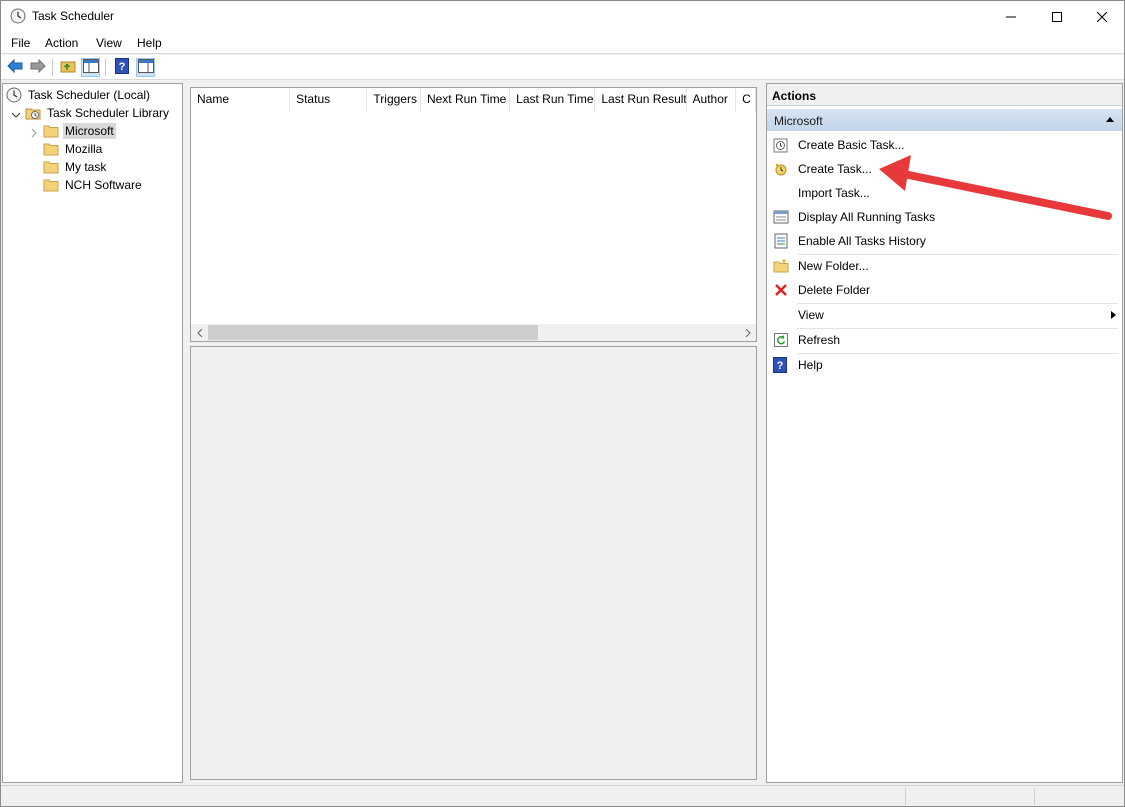  I want to click on horizontal-scrollbar, so click(473, 332).